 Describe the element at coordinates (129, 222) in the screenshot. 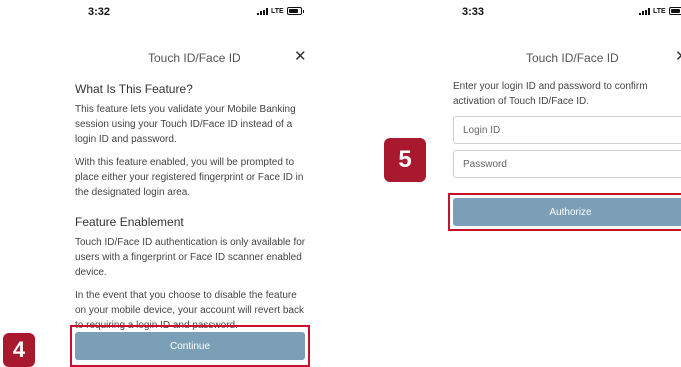

I see `section-heading-enablement: Feature Enablement` at that location.